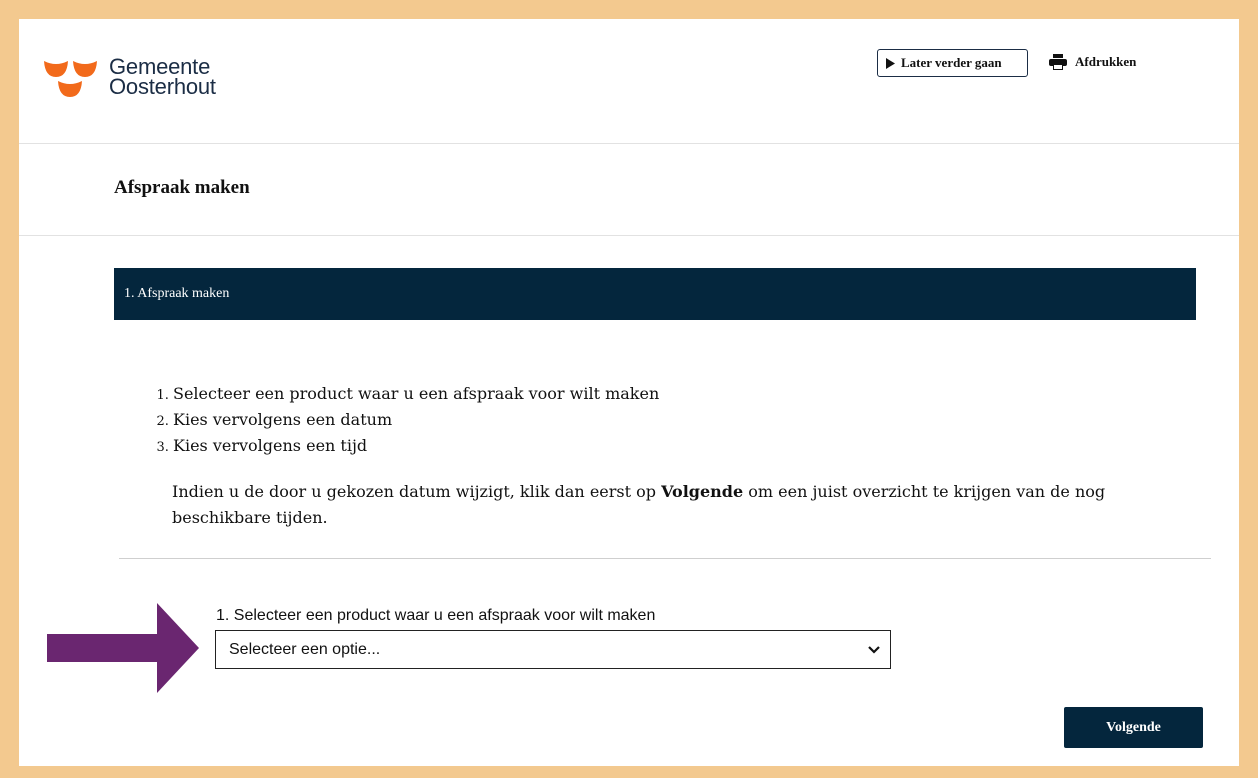  What do you see at coordinates (702, 491) in the screenshot?
I see `note-bold-volgende: Volgende` at bounding box center [702, 491].